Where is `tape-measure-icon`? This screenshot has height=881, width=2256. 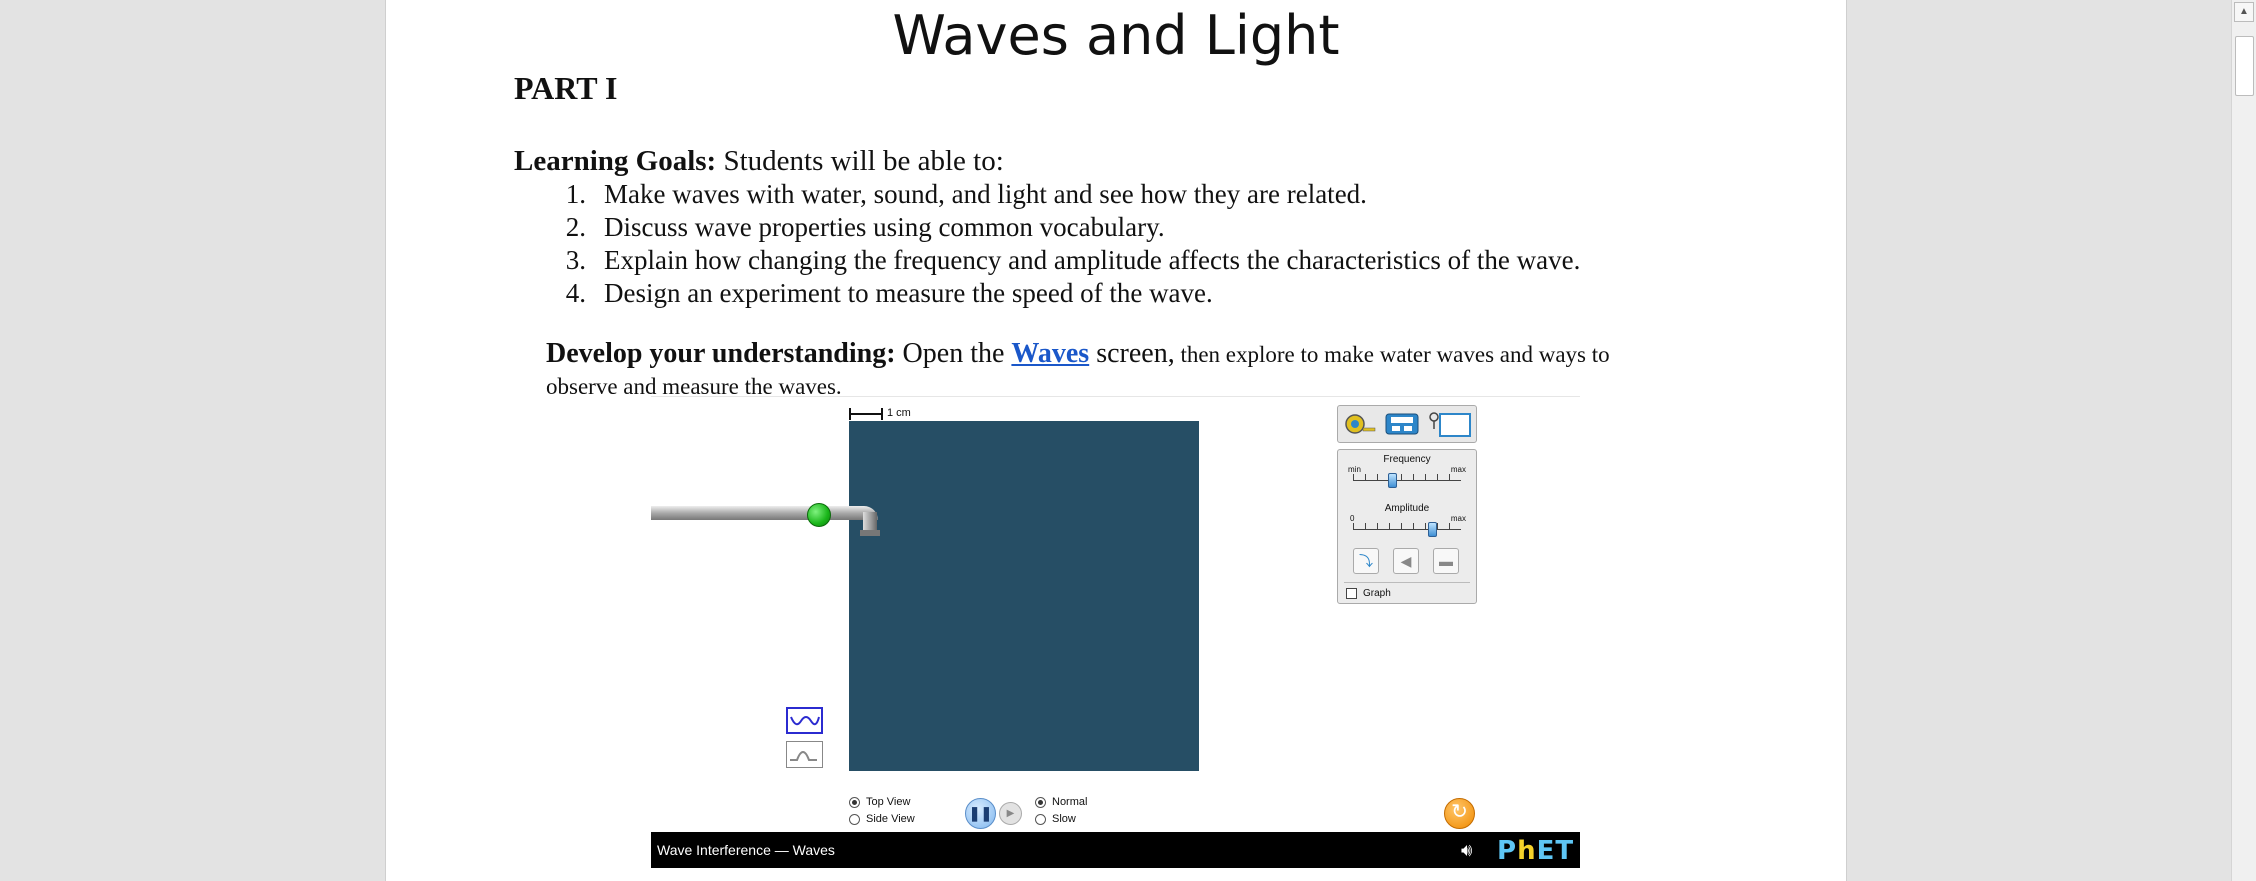
tape-measure-icon is located at coordinates (1360, 424).